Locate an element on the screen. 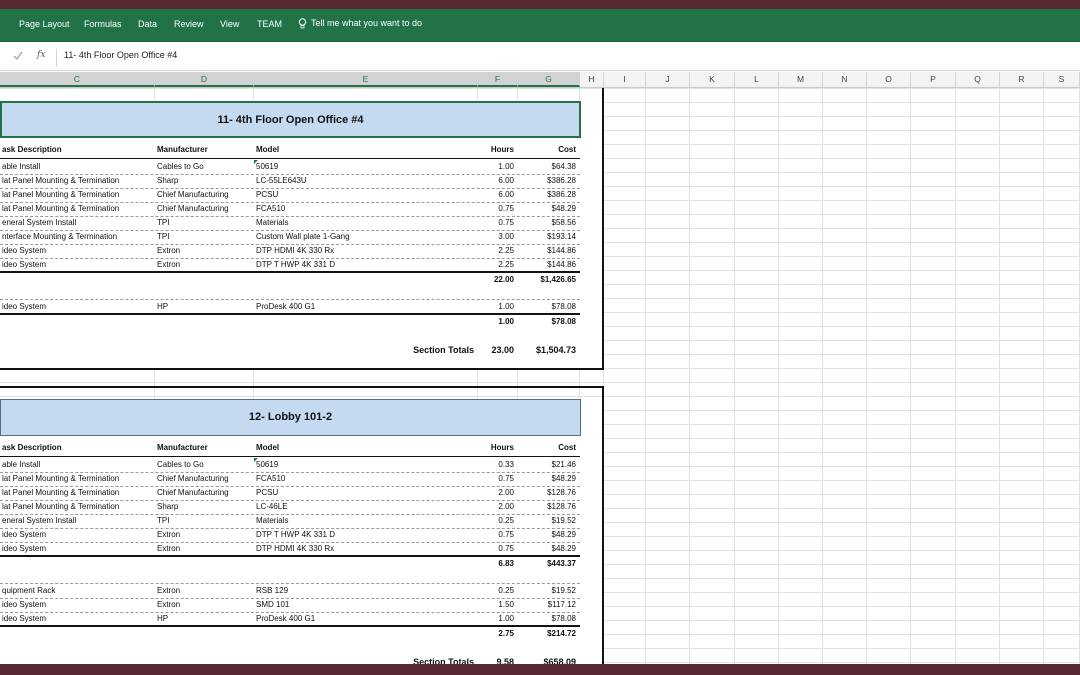 The width and height of the screenshot is (1080, 675). table-cell: eneral System Install is located at coordinates (76, 223).